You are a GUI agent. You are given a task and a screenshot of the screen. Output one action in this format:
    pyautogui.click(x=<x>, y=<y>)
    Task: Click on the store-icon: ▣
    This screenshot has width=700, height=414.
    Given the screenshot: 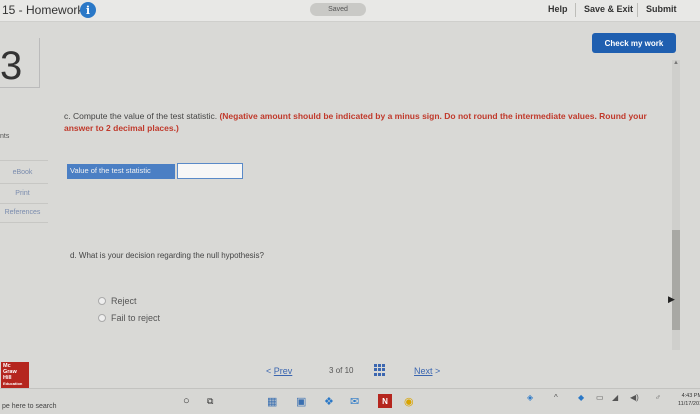 What is the action you would take?
    pyautogui.click(x=301, y=401)
    